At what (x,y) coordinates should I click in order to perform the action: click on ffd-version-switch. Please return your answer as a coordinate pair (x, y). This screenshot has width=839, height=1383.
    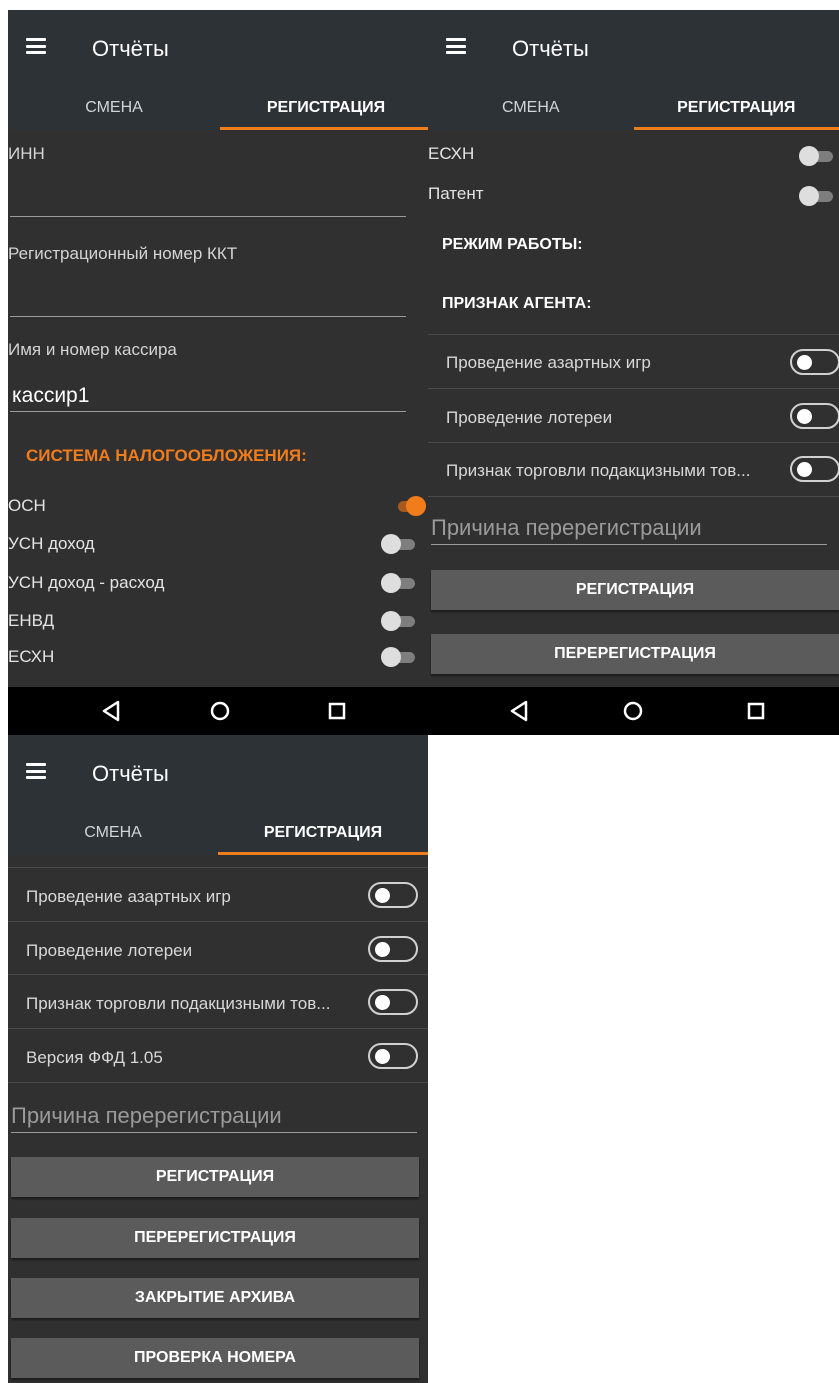
    Looking at the image, I should click on (393, 1056).